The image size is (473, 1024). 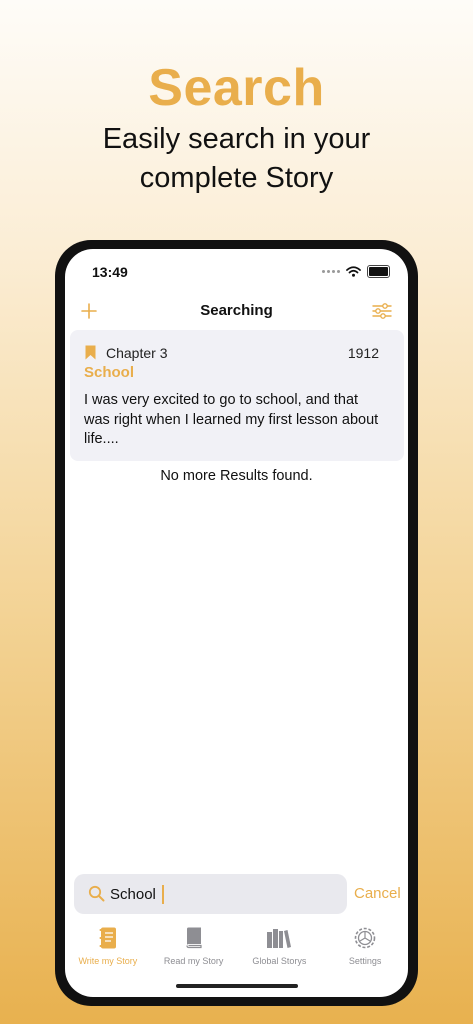 I want to click on tab-label: Settings, so click(x=365, y=961).